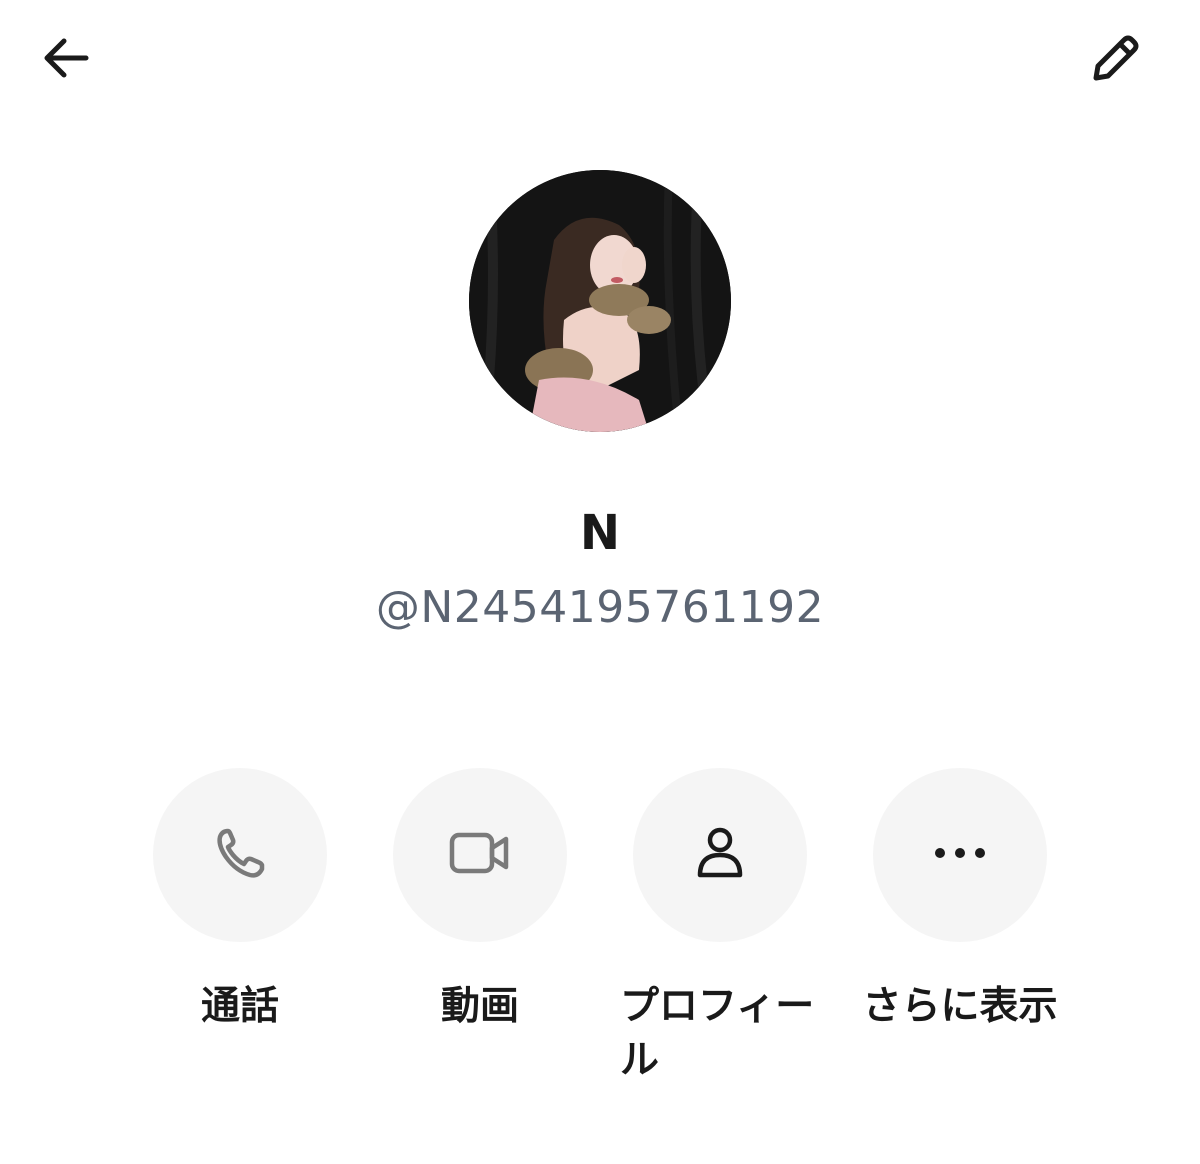 This screenshot has width=1200, height=1164. Describe the element at coordinates (717, 1033) in the screenshot. I see `profile-label: プロフィール` at that location.